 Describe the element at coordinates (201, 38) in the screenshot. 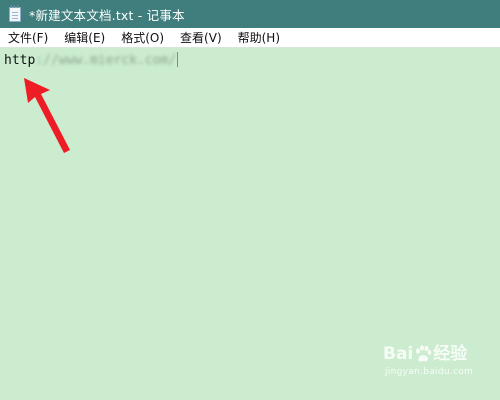

I see `menu-view: 查看(V)` at that location.